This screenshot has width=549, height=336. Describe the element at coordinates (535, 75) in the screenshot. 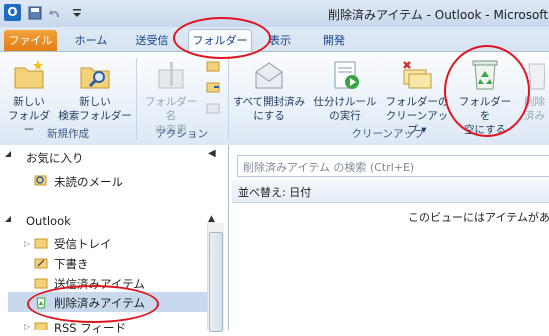

I see `delete-all-icon` at that location.